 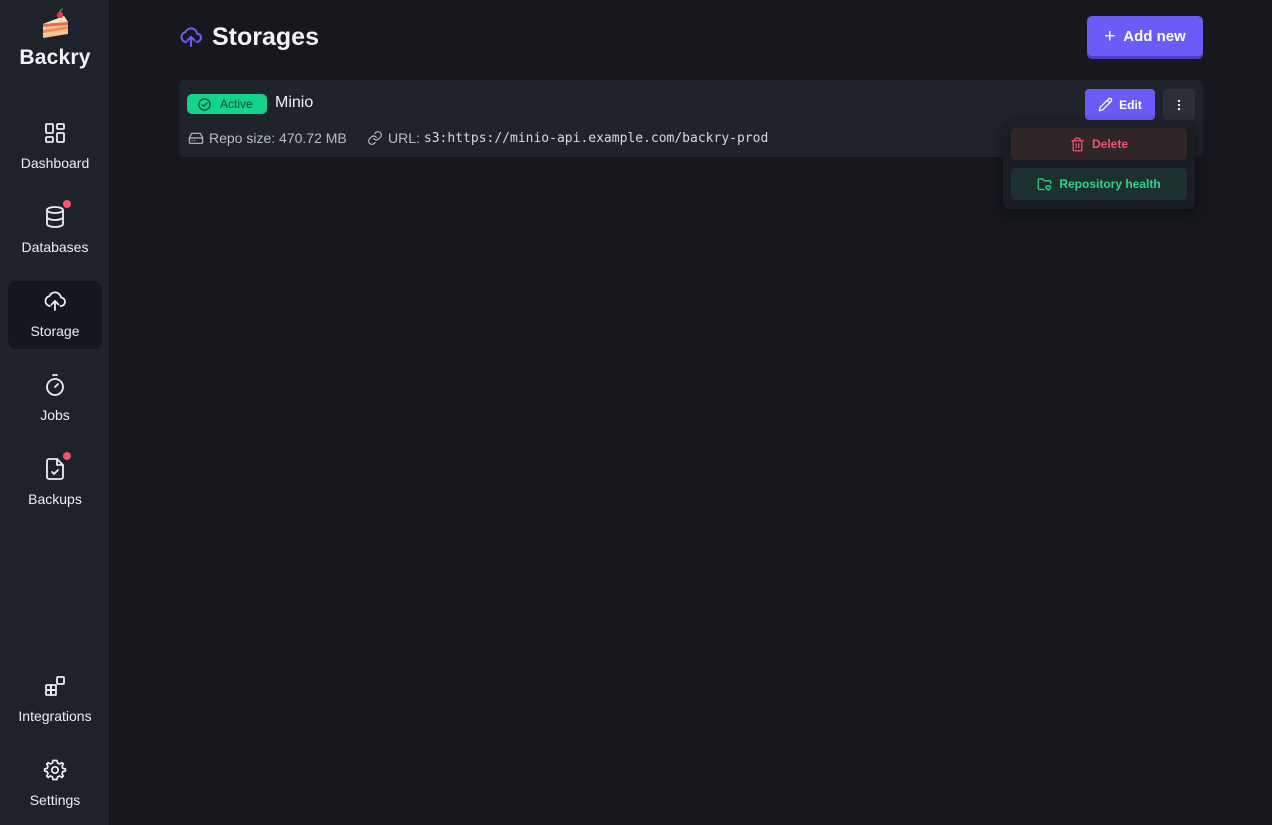 I want to click on stopwatch-icon, so click(x=55, y=385).